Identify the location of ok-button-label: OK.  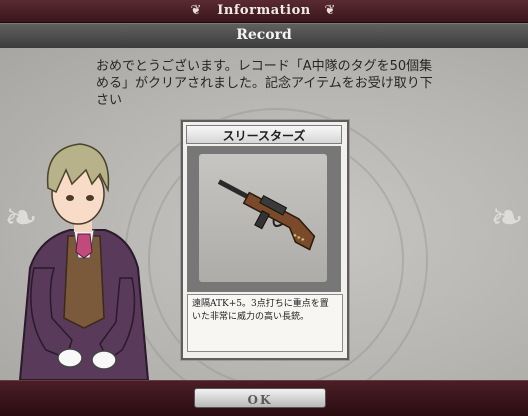
(260, 400).